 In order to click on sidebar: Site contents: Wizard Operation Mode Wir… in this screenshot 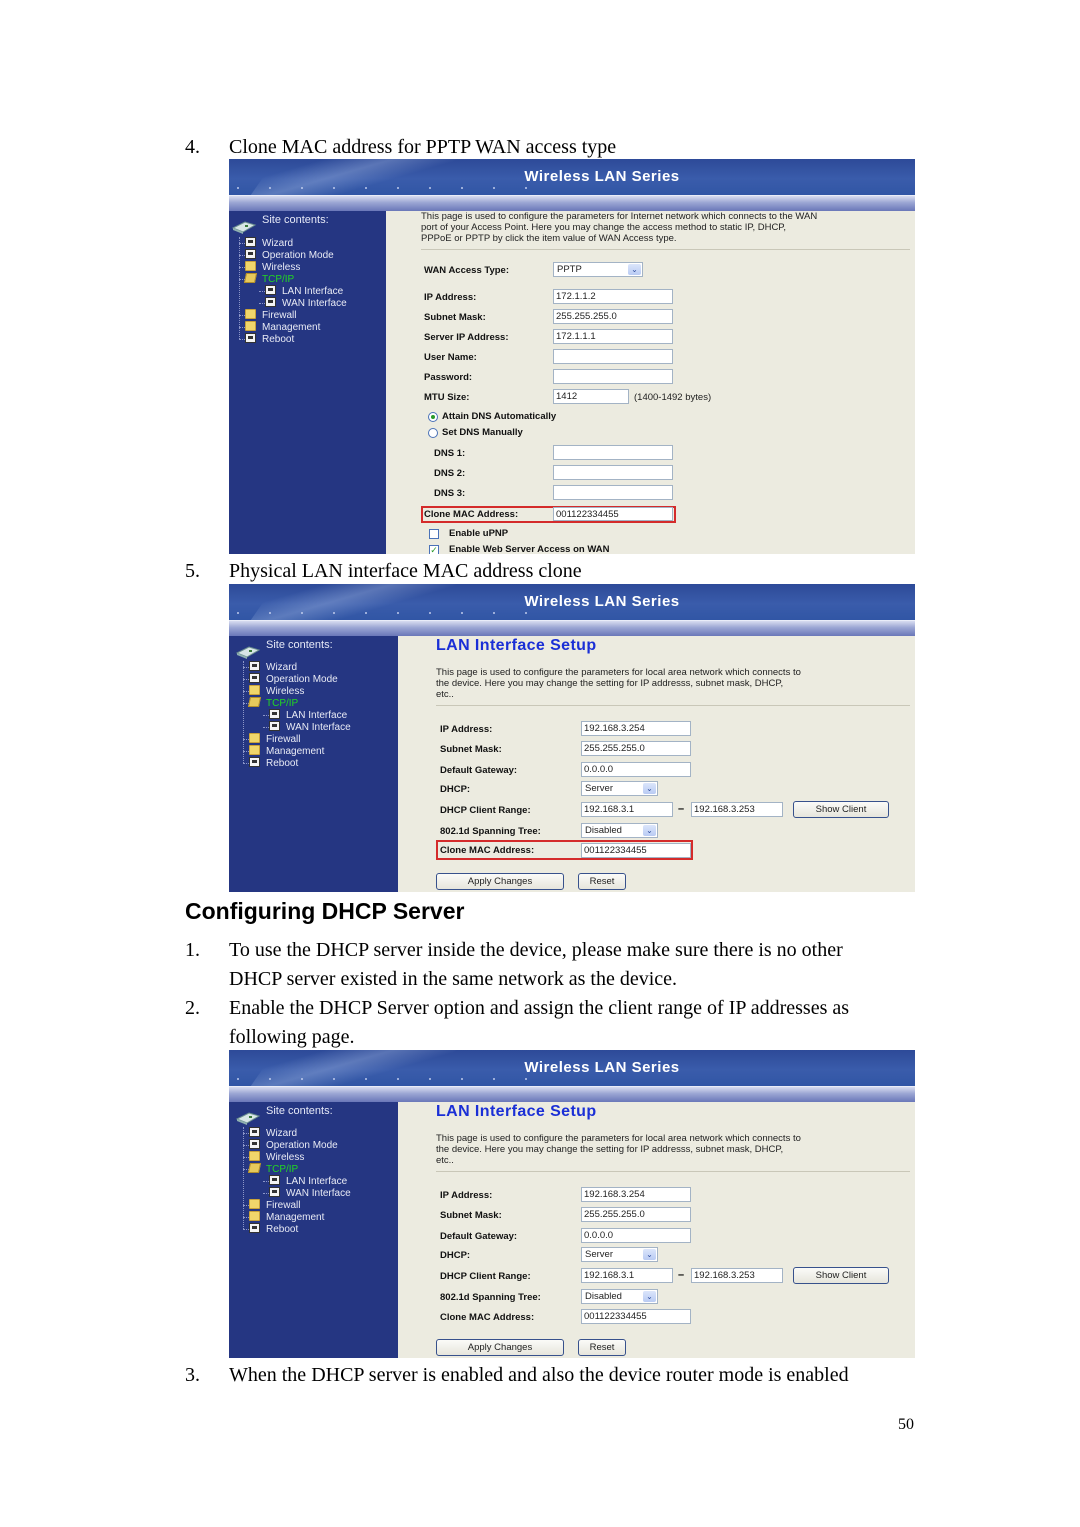, I will do `click(313, 764)`.